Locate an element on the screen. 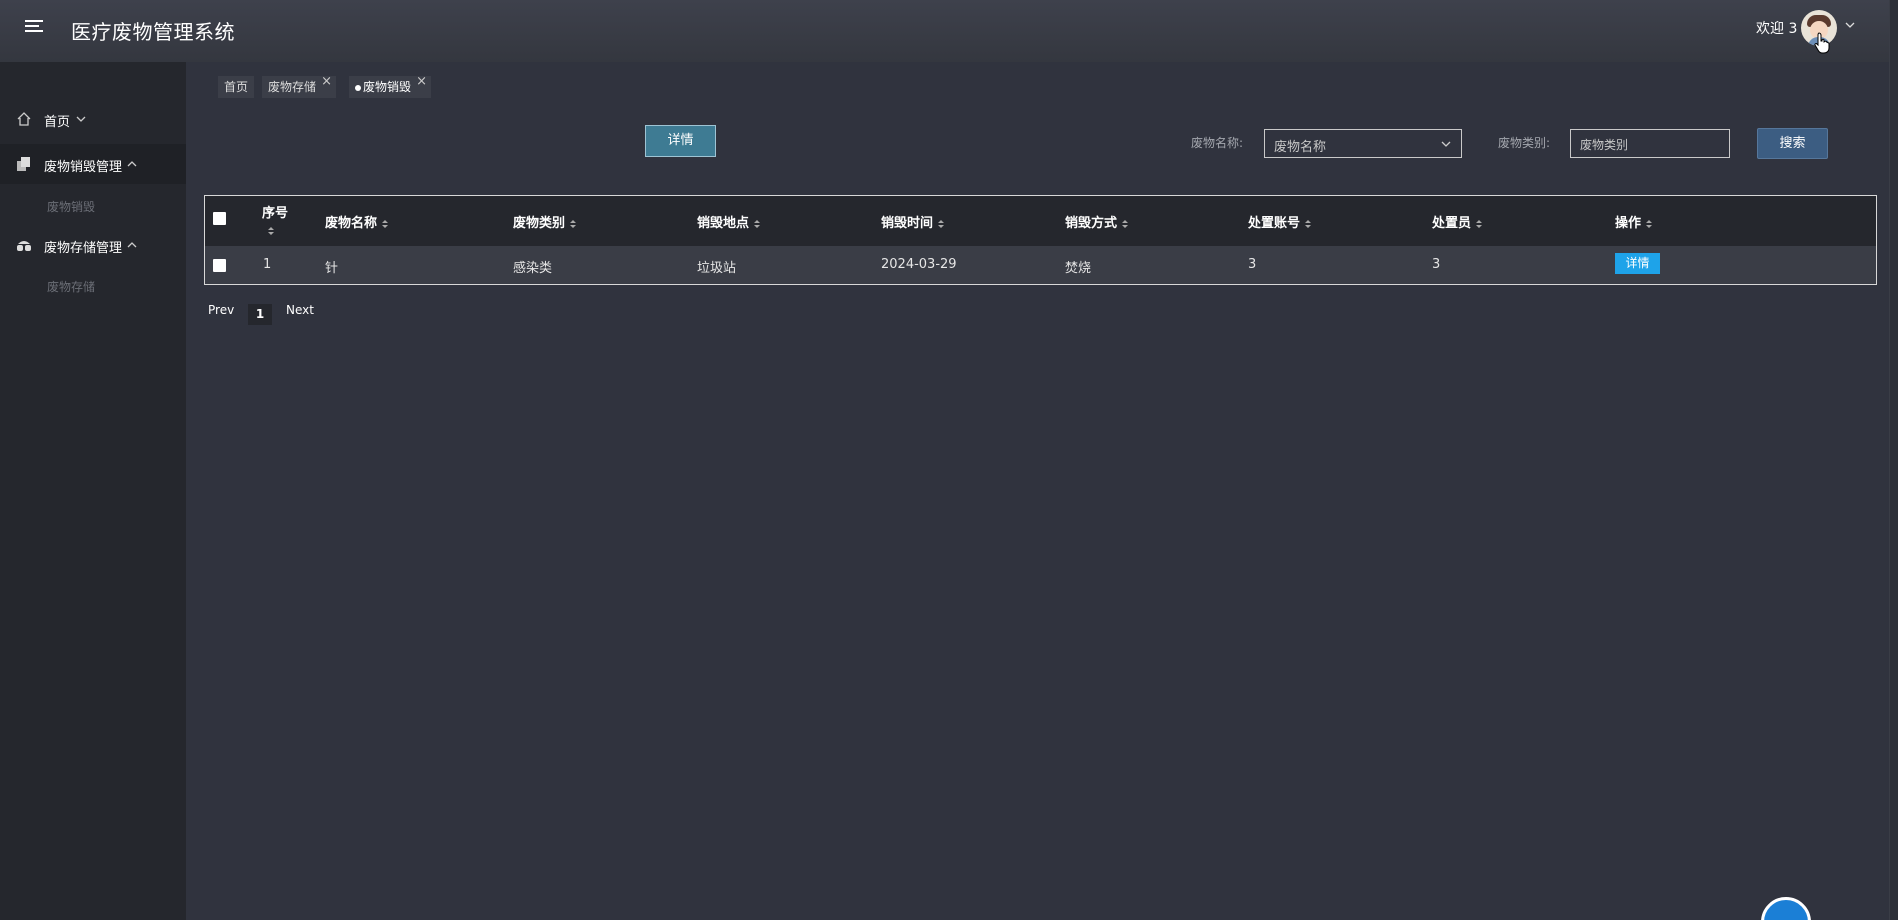 The height and width of the screenshot is (920, 1898). cell-category: 感染类 is located at coordinates (533, 268).